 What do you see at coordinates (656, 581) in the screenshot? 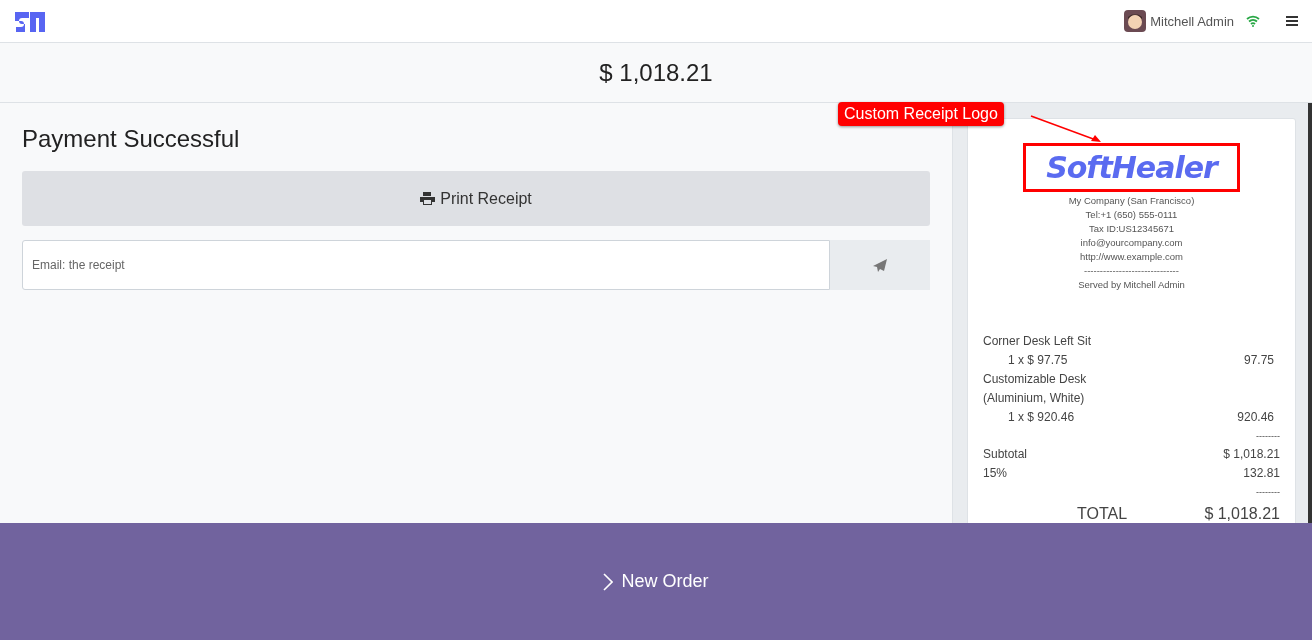
I see `new-order-button: New Order` at bounding box center [656, 581].